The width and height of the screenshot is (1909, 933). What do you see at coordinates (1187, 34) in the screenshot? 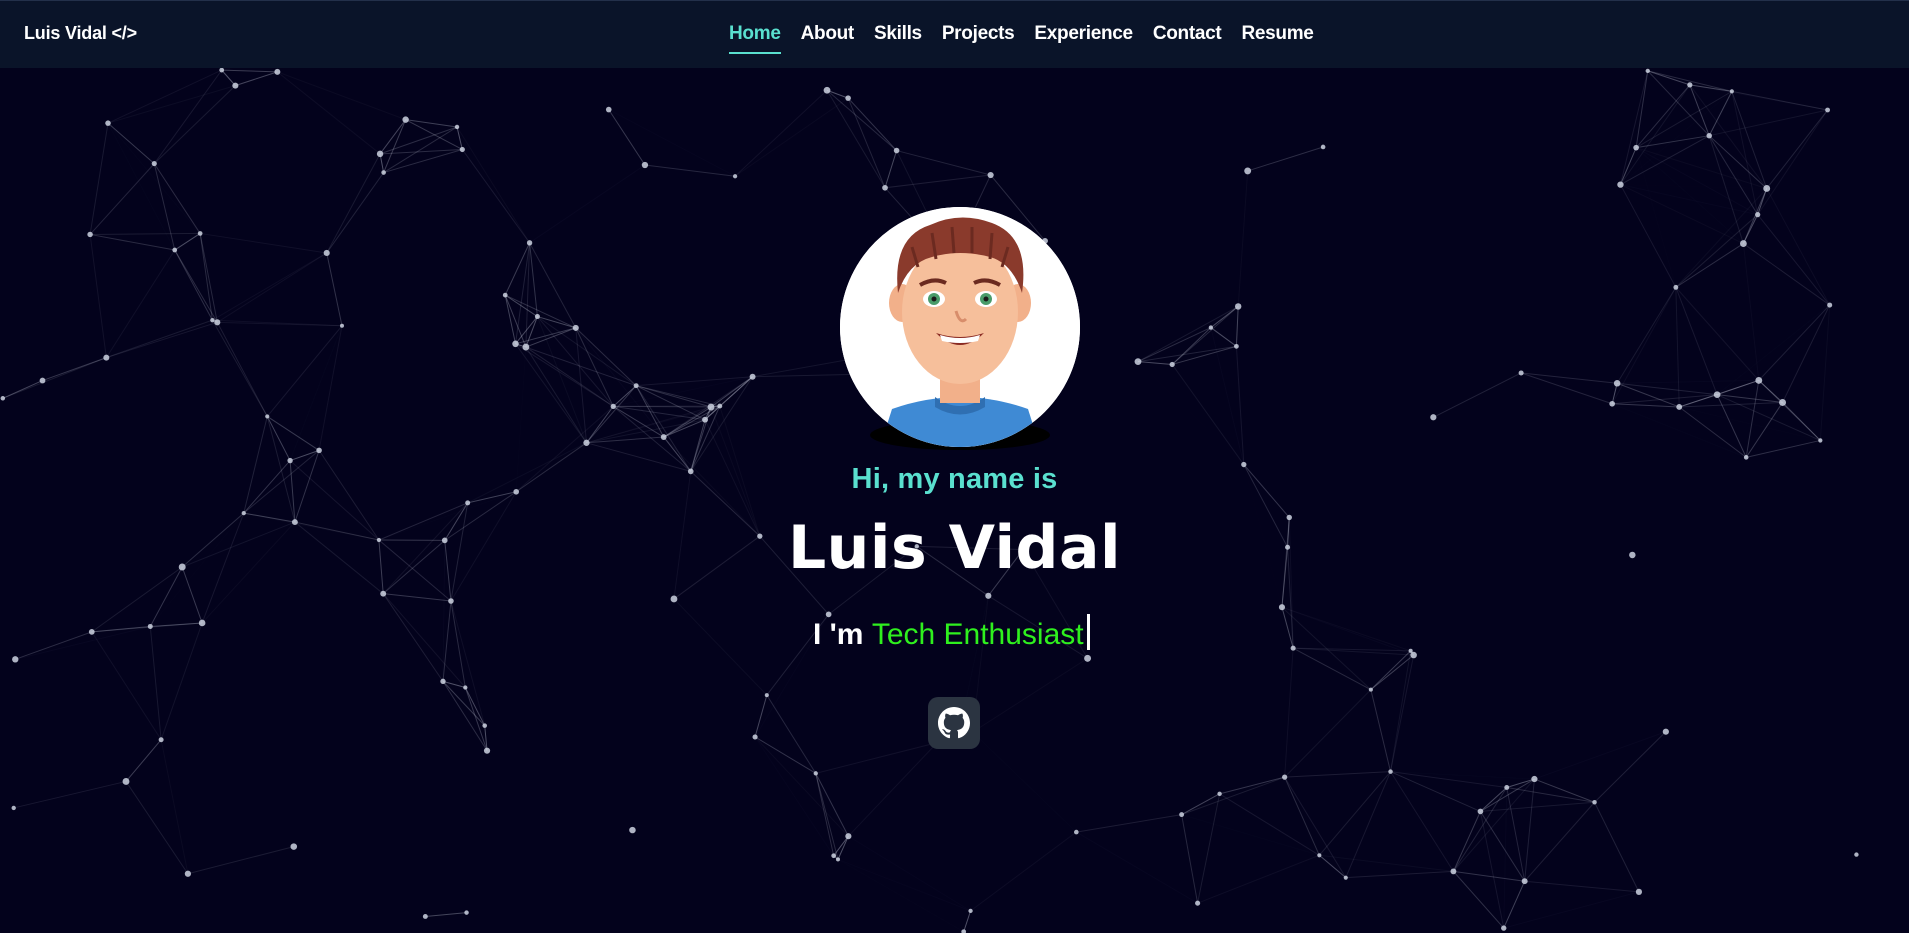
I see `nav-link-contact: Contact` at bounding box center [1187, 34].